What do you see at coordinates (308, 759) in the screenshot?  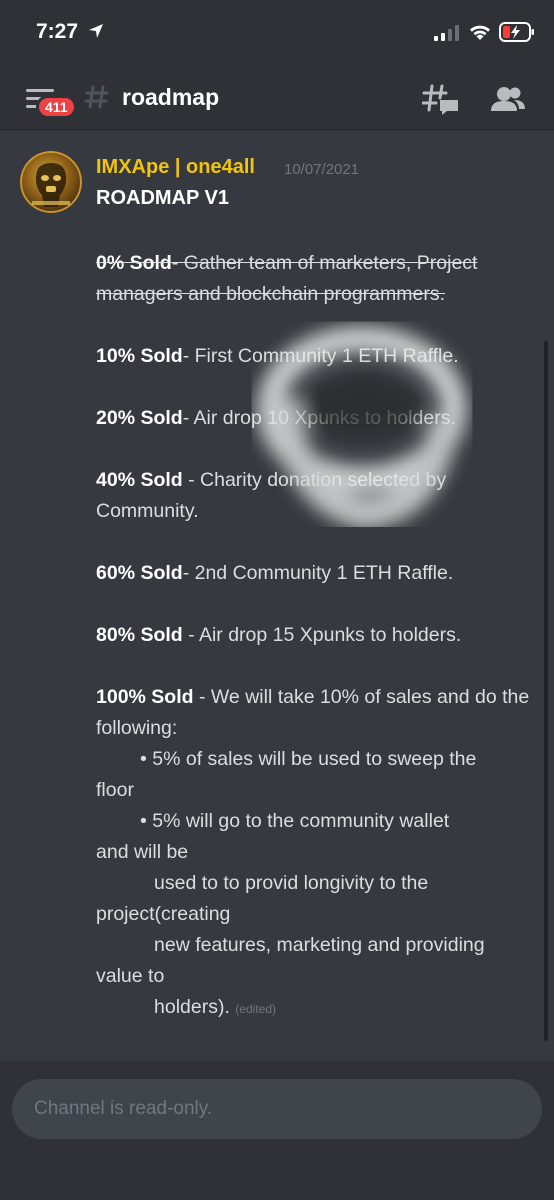 I see `bullet-line: • 5% of sales will be used to sweep the` at bounding box center [308, 759].